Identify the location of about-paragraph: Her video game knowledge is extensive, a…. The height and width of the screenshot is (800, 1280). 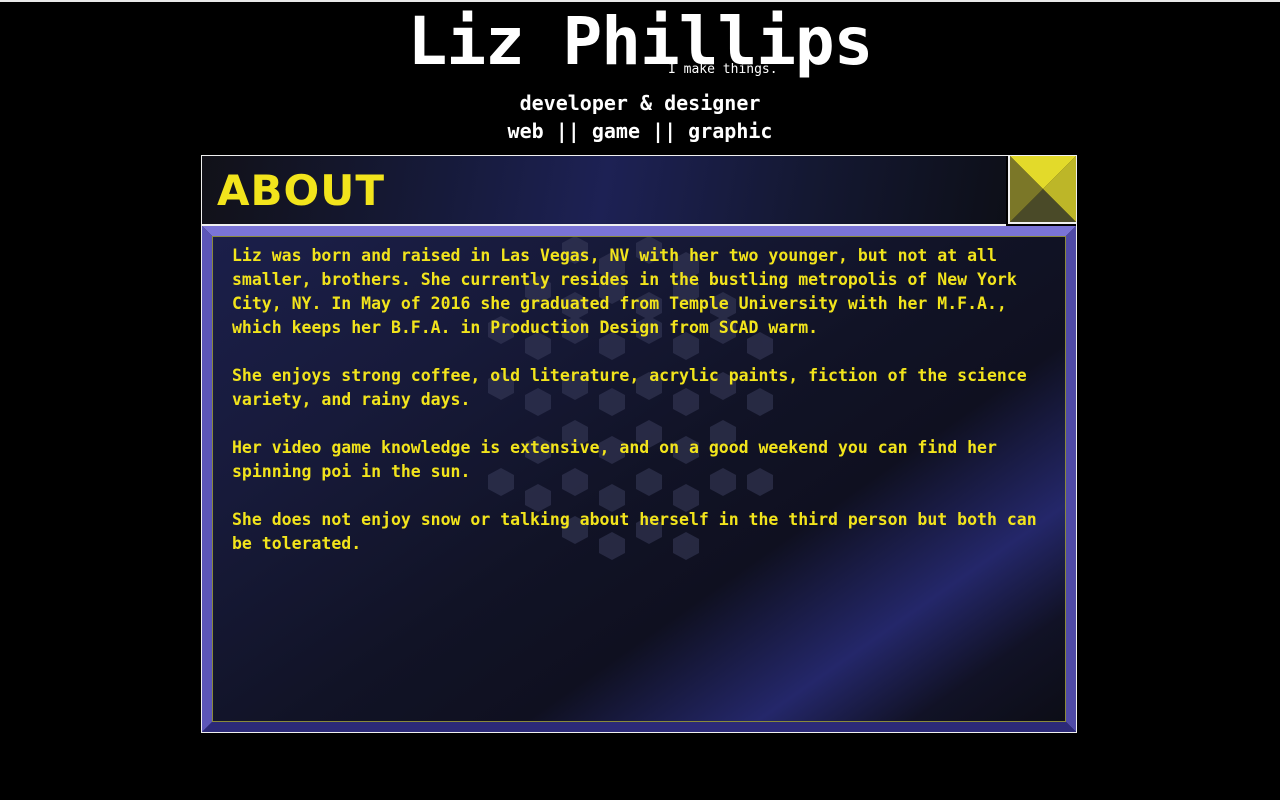
(614, 459).